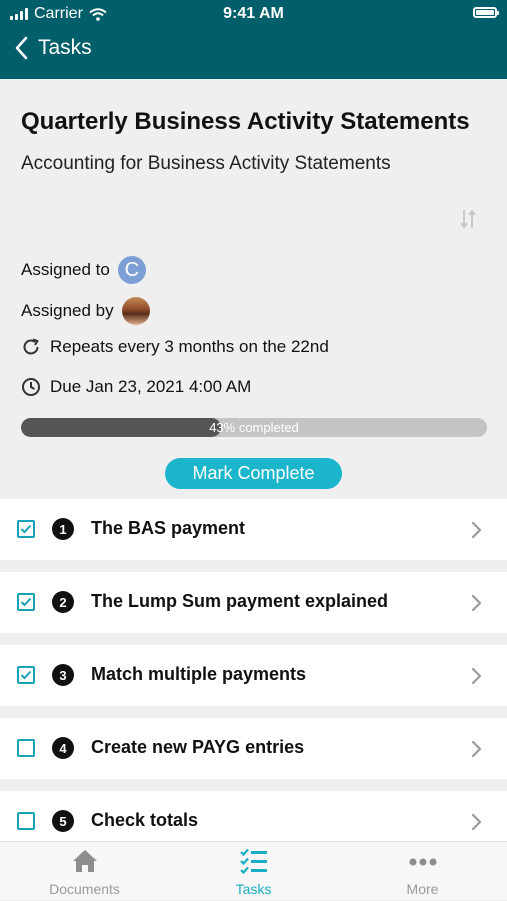  I want to click on subtask-item: 1 The BAS payment, so click(253, 529).